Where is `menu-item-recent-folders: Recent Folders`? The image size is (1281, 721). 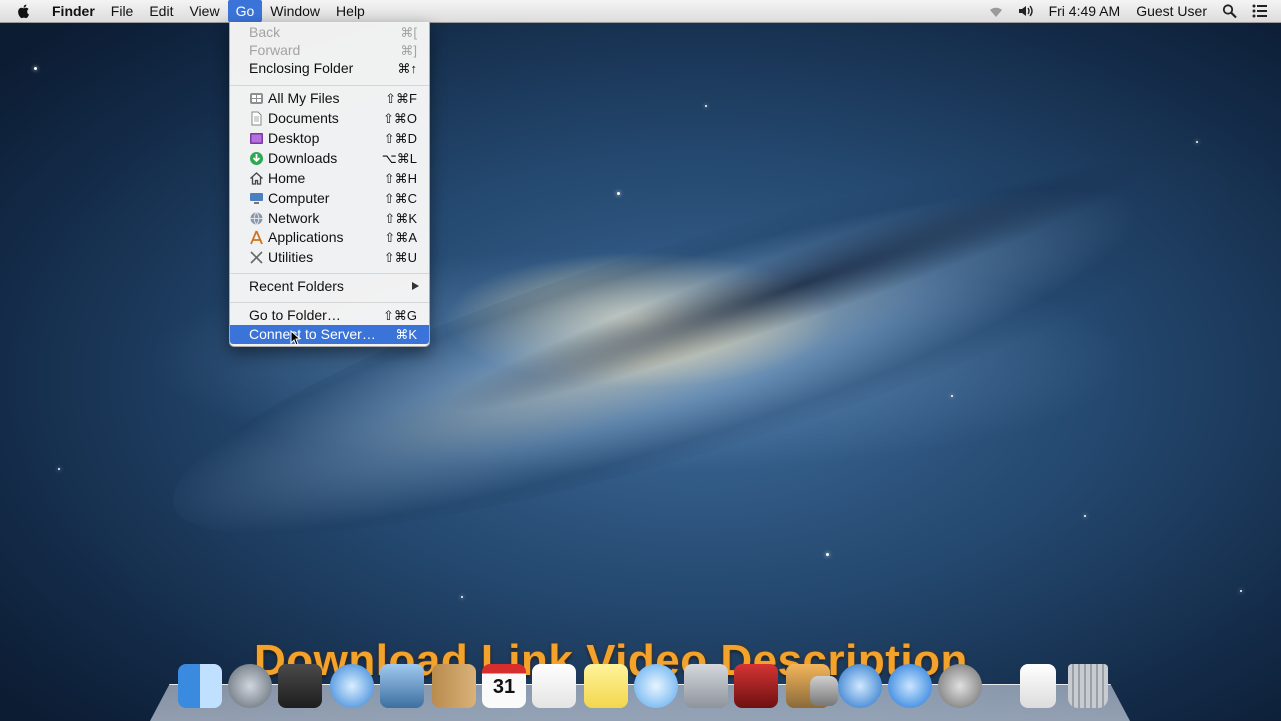 menu-item-recent-folders: Recent Folders is located at coordinates (329, 286).